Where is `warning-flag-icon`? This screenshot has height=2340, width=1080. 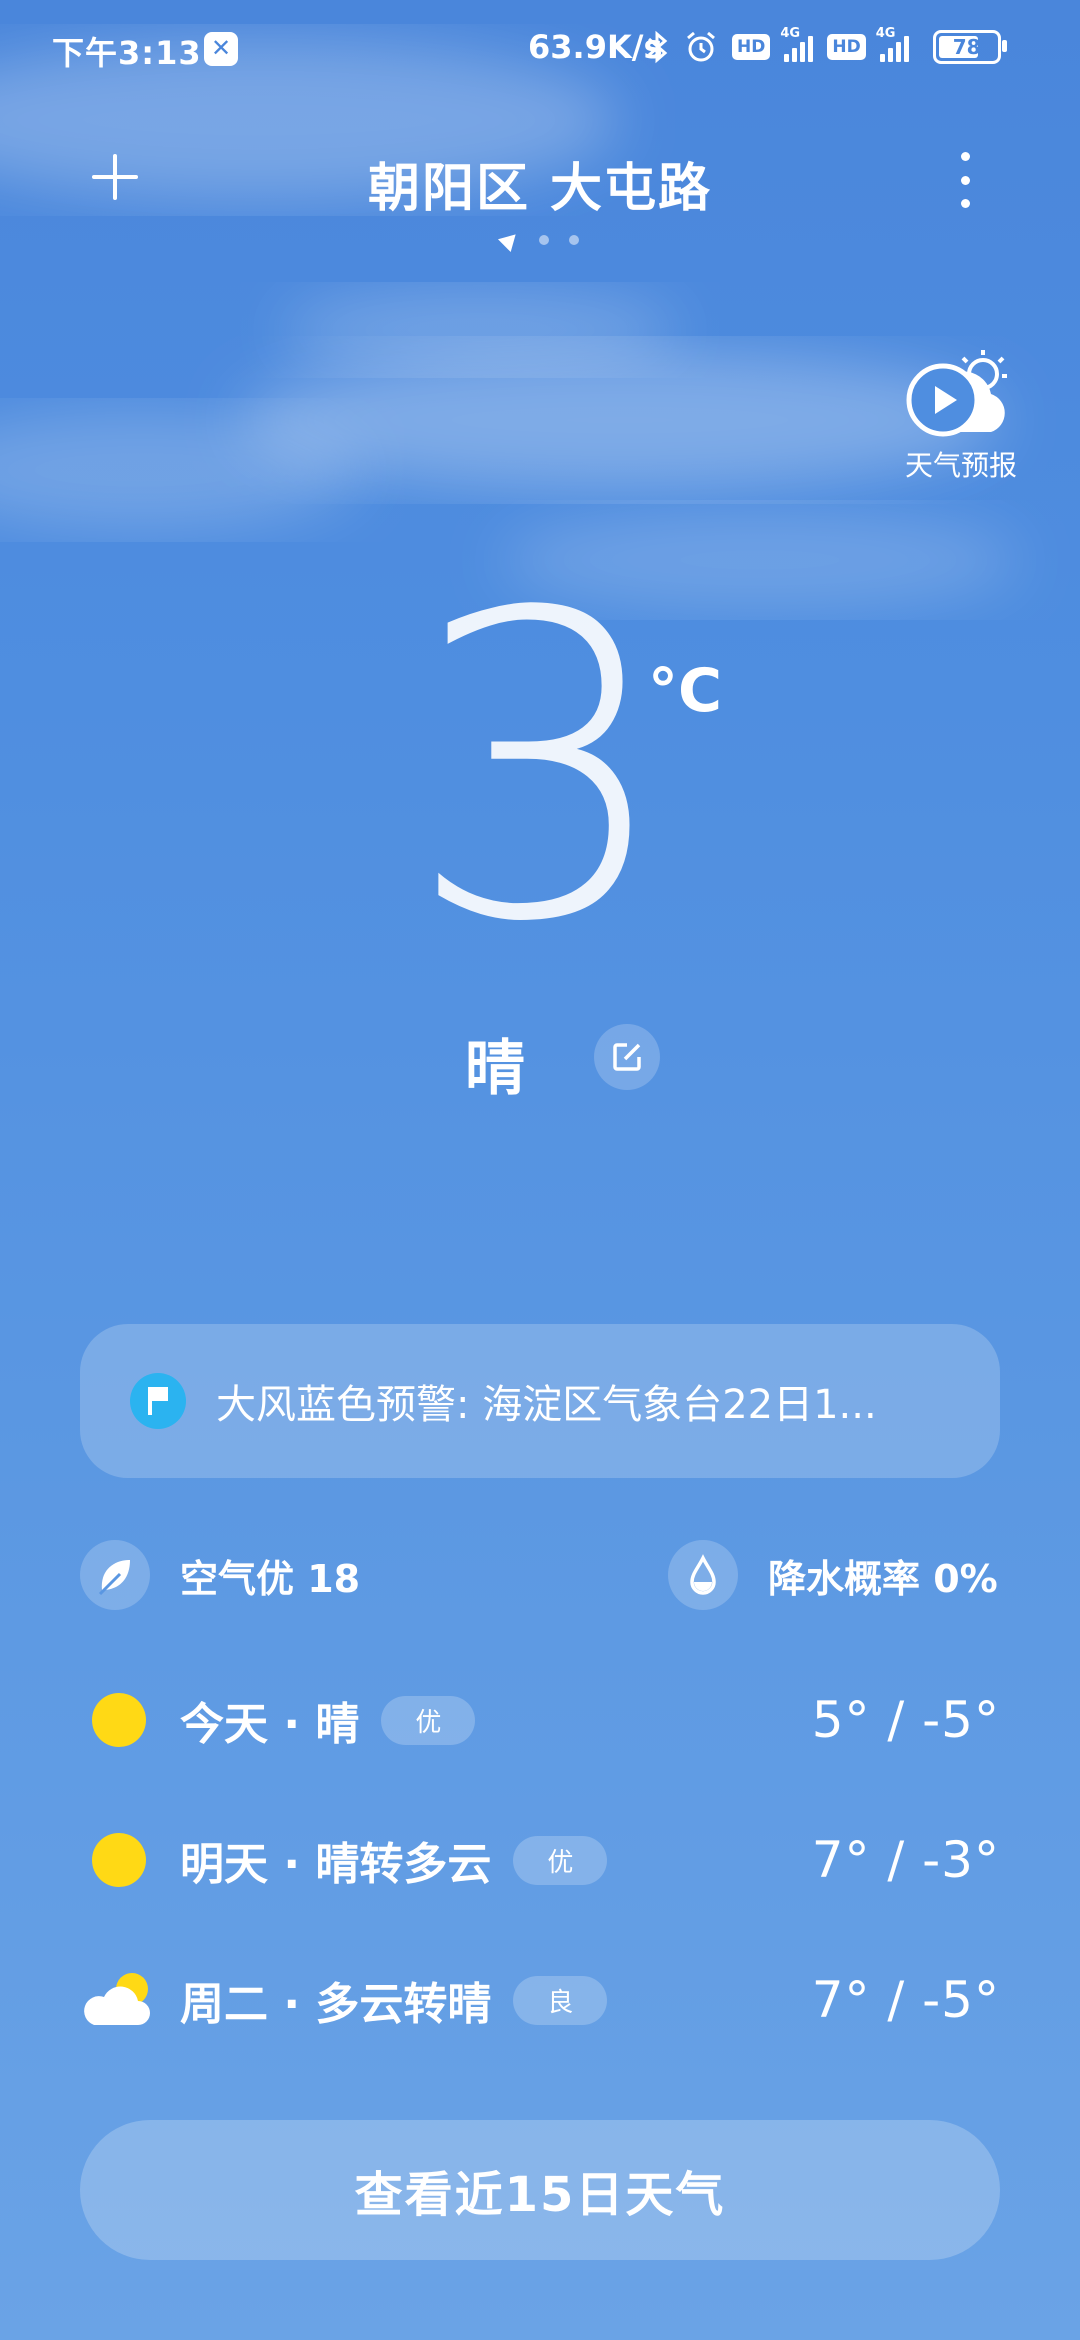 warning-flag-icon is located at coordinates (158, 1401).